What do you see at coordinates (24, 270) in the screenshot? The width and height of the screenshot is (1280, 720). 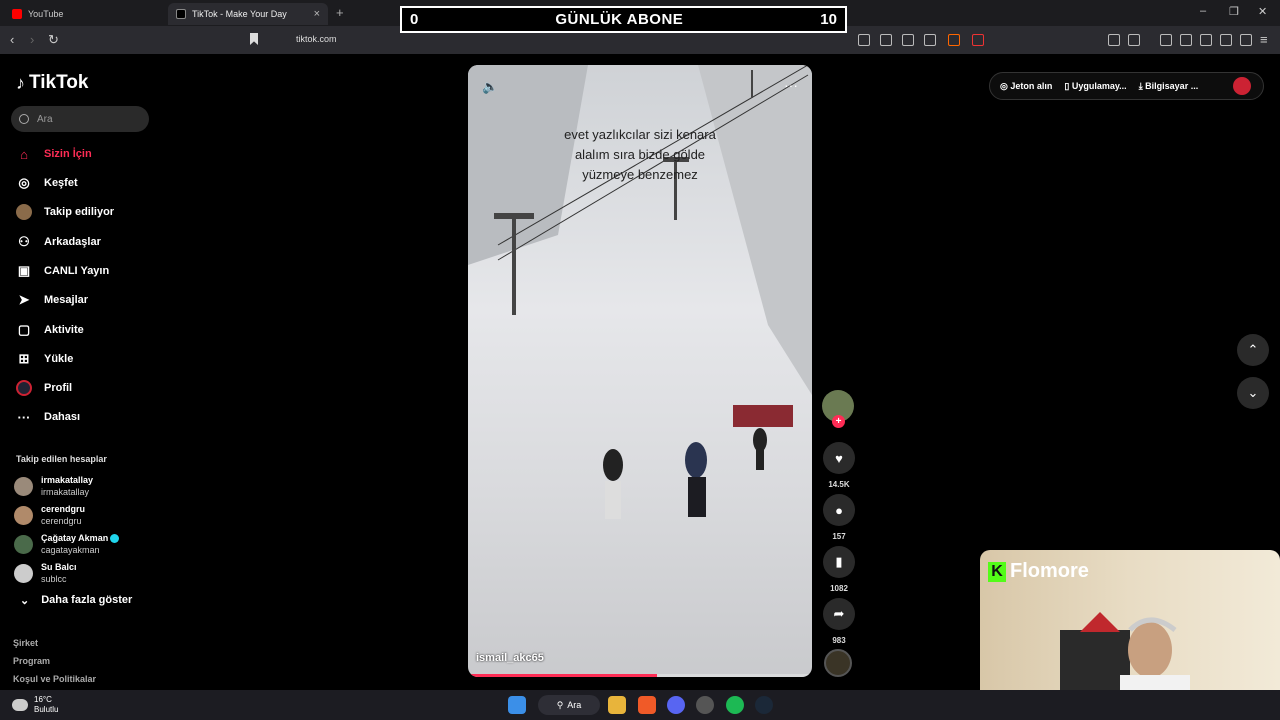 I see `live-icon: ▣` at bounding box center [24, 270].